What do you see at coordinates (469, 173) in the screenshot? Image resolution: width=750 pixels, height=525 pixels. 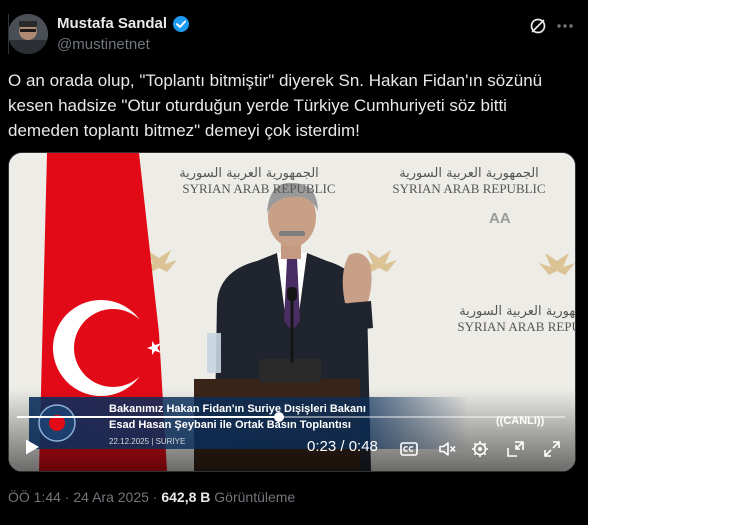 I see `backdrop-arabic-2: الجمهورية العربية السورية` at bounding box center [469, 173].